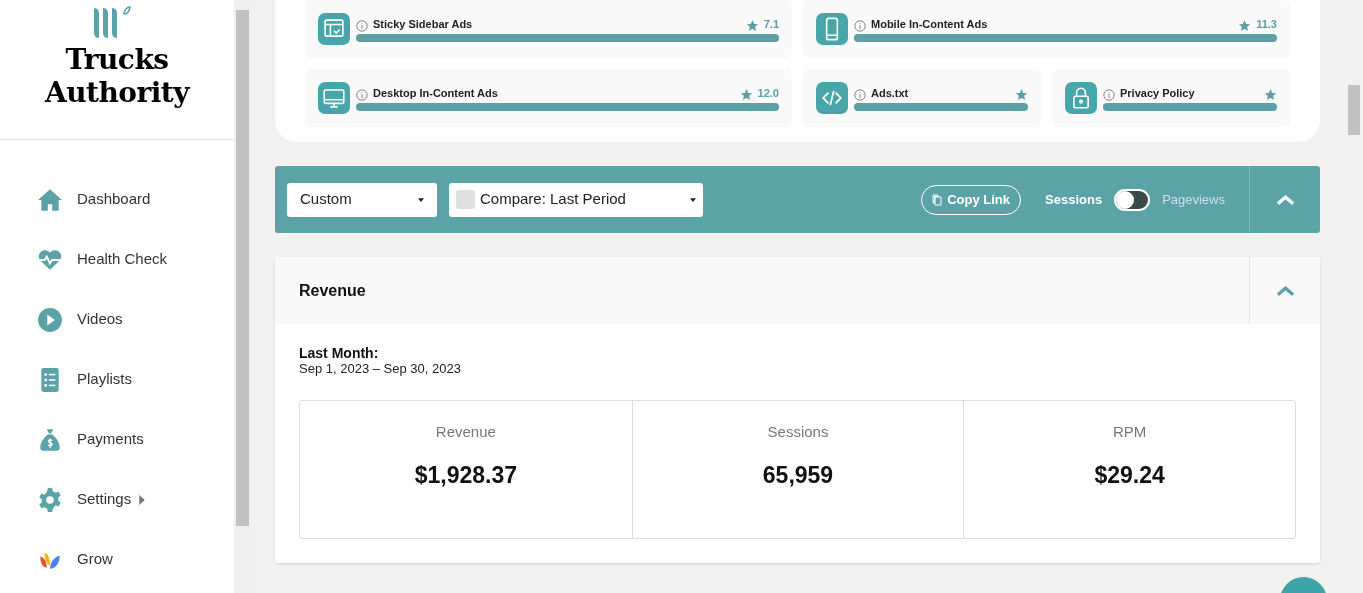  What do you see at coordinates (135, 319) in the screenshot?
I see `nav-item: Videos` at bounding box center [135, 319].